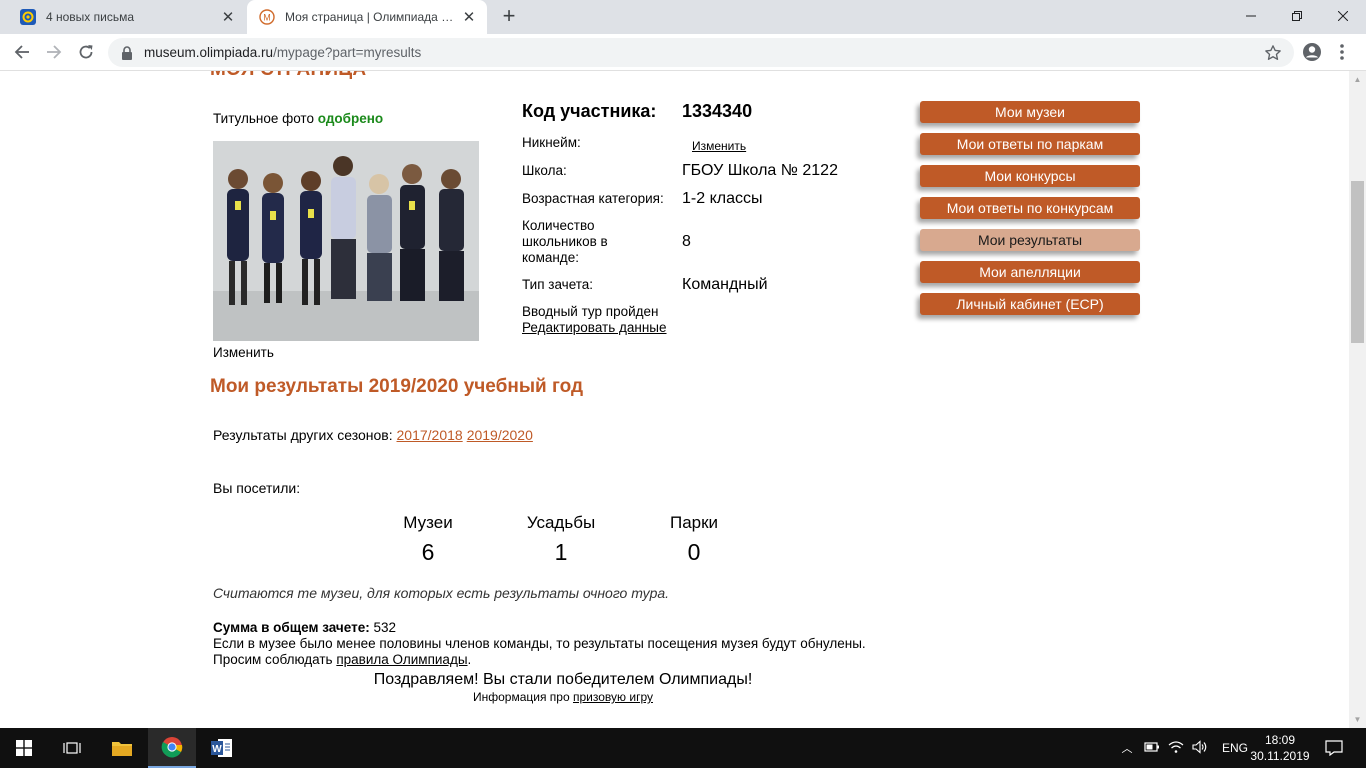 The height and width of the screenshot is (768, 1366). I want to click on scoring-type-label: Тип зачета:, so click(558, 284).